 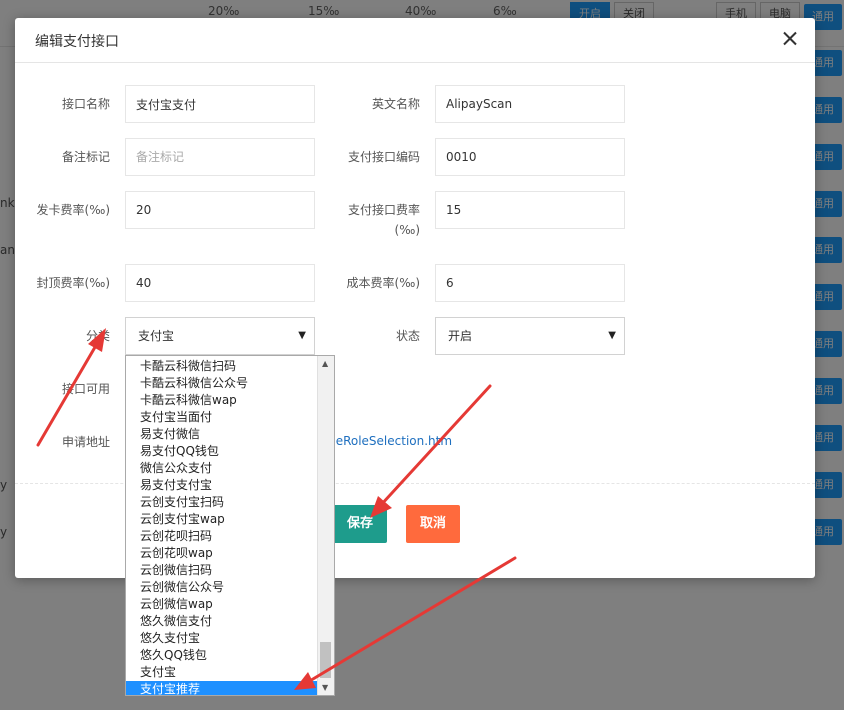 I want to click on status-label: 状态, so click(x=407, y=336).